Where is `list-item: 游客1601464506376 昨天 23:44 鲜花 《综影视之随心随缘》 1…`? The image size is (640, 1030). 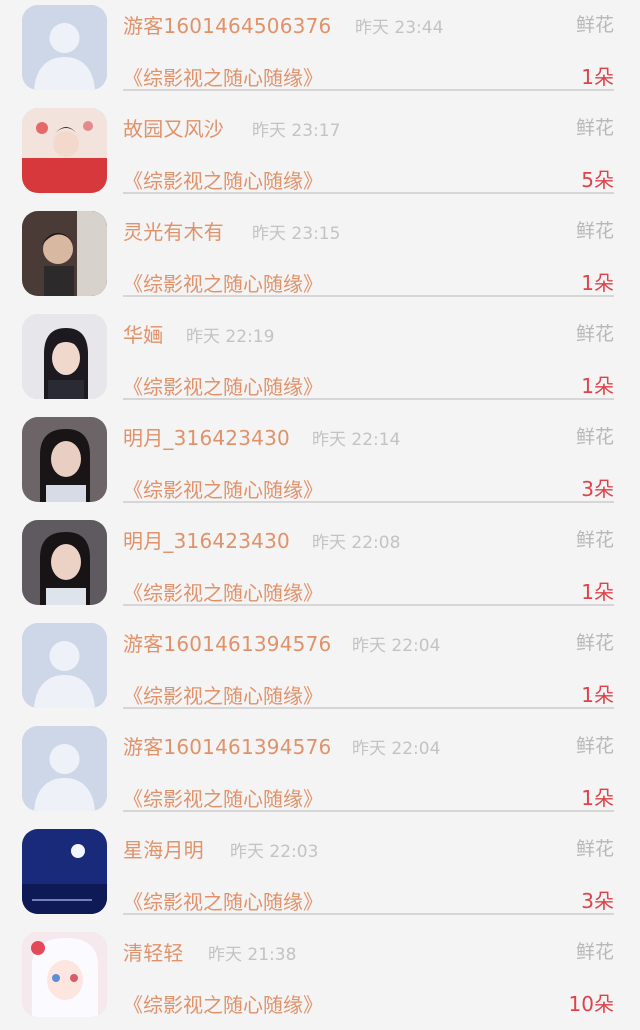
list-item: 游客1601464506376 昨天 23:44 鲜花 《综影视之随心随缘》 1… is located at coordinates (320, 51).